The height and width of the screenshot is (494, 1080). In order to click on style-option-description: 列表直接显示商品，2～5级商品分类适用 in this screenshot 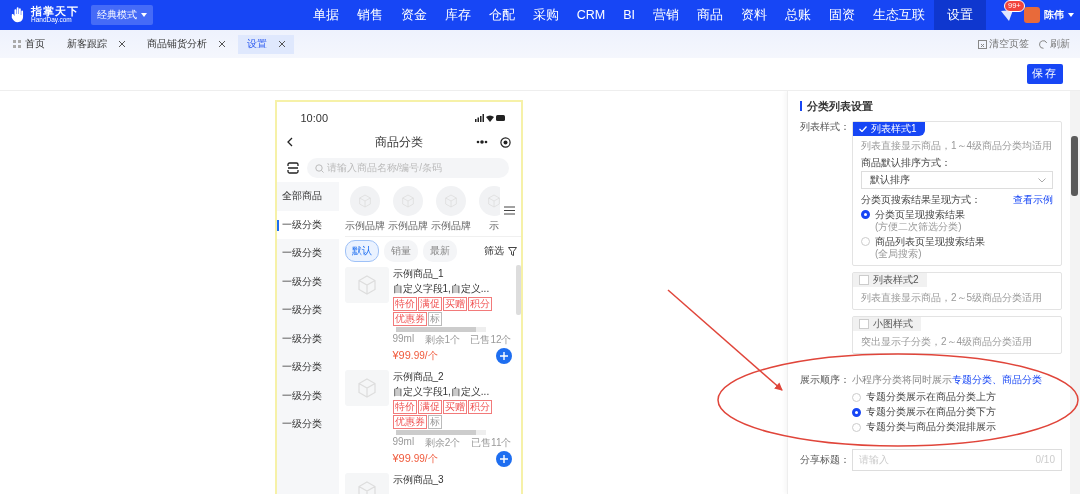, I will do `click(952, 298)`.